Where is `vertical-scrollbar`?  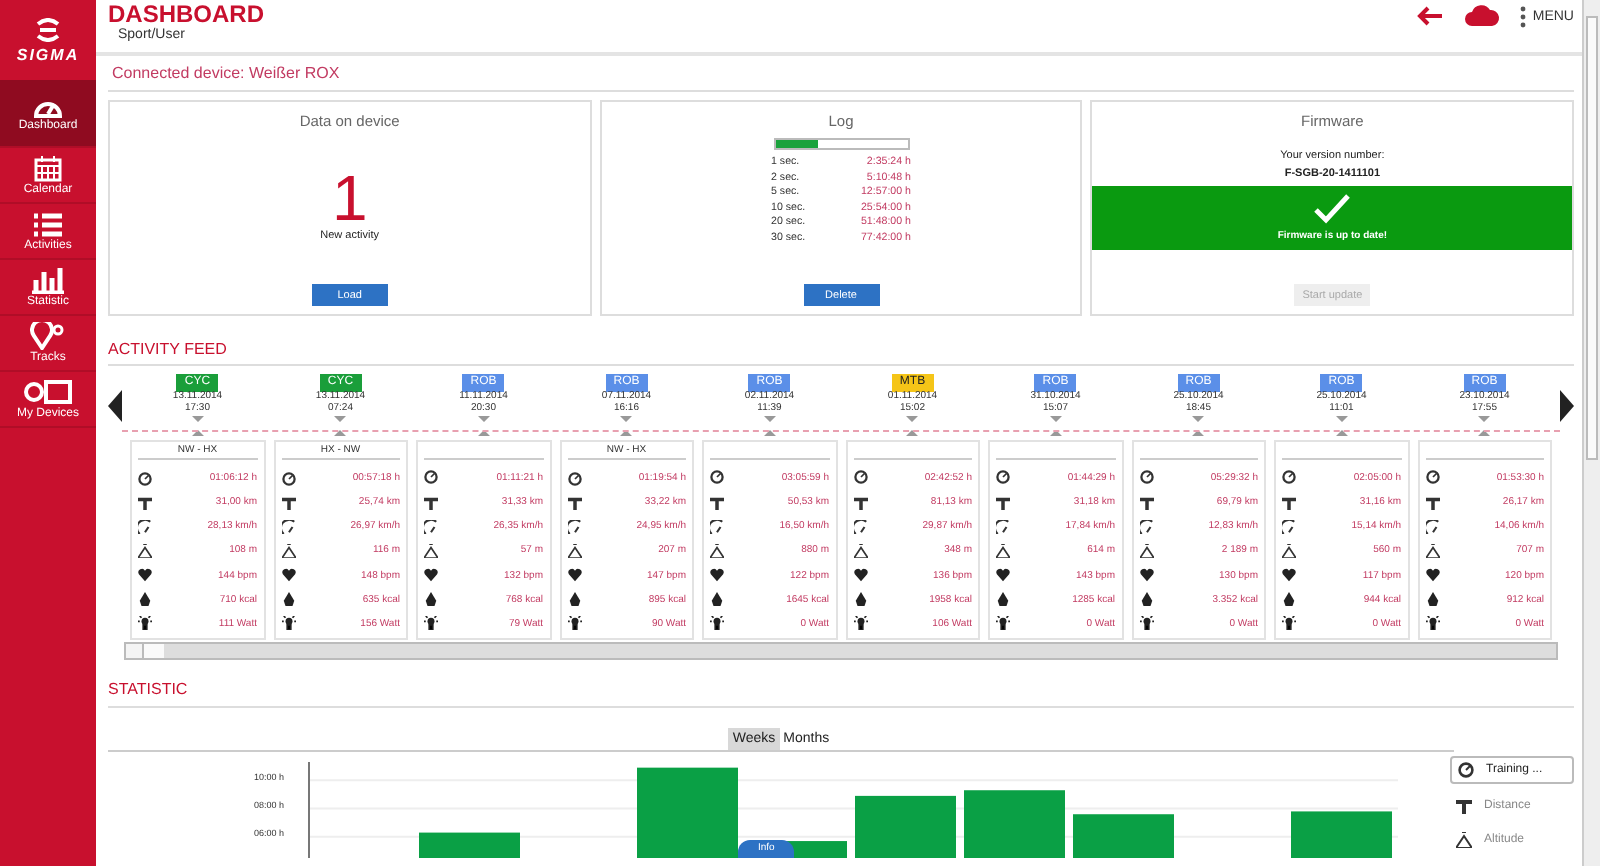
vertical-scrollbar is located at coordinates (1591, 433).